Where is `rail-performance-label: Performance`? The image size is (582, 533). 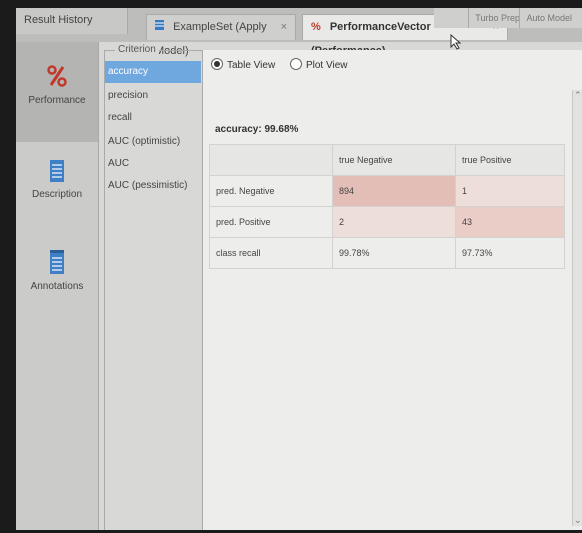
rail-performance-label: Performance is located at coordinates (57, 100).